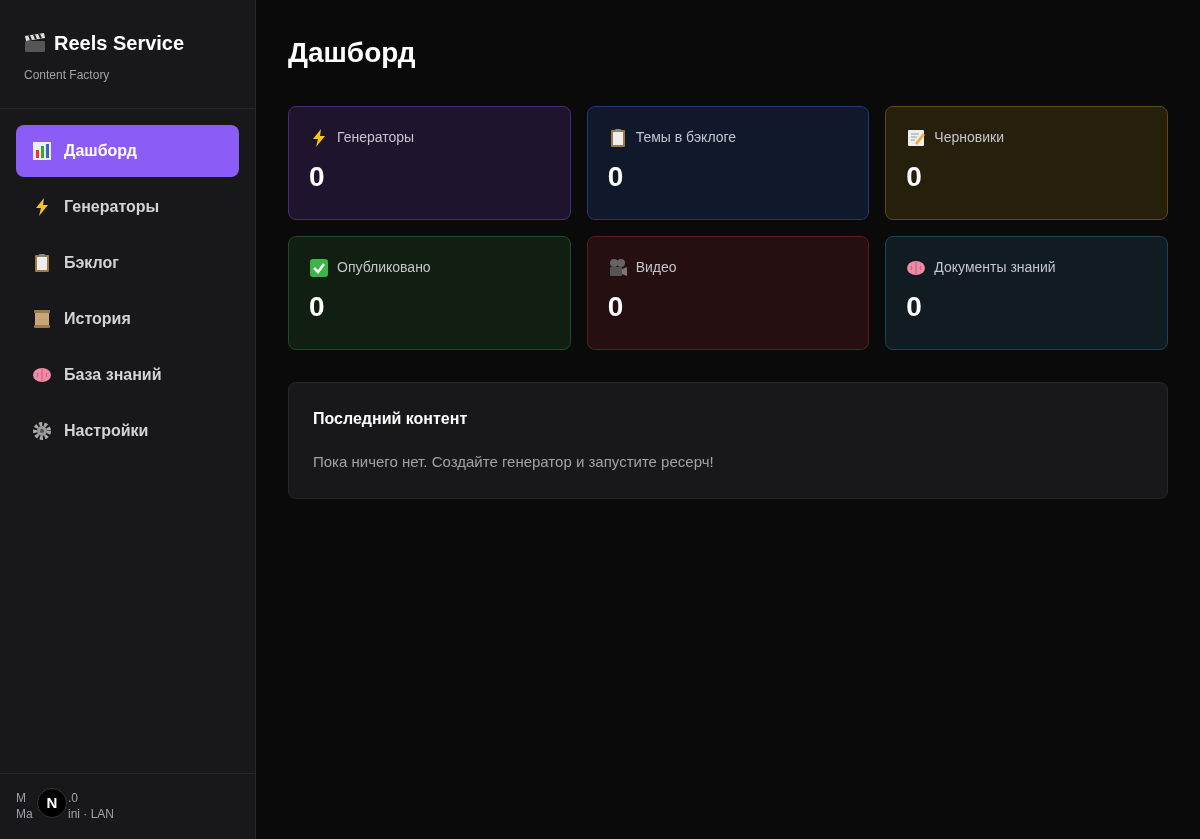 The width and height of the screenshot is (1200, 839). Describe the element at coordinates (127, 375) in the screenshot. I see `nav-item: База знаний` at that location.